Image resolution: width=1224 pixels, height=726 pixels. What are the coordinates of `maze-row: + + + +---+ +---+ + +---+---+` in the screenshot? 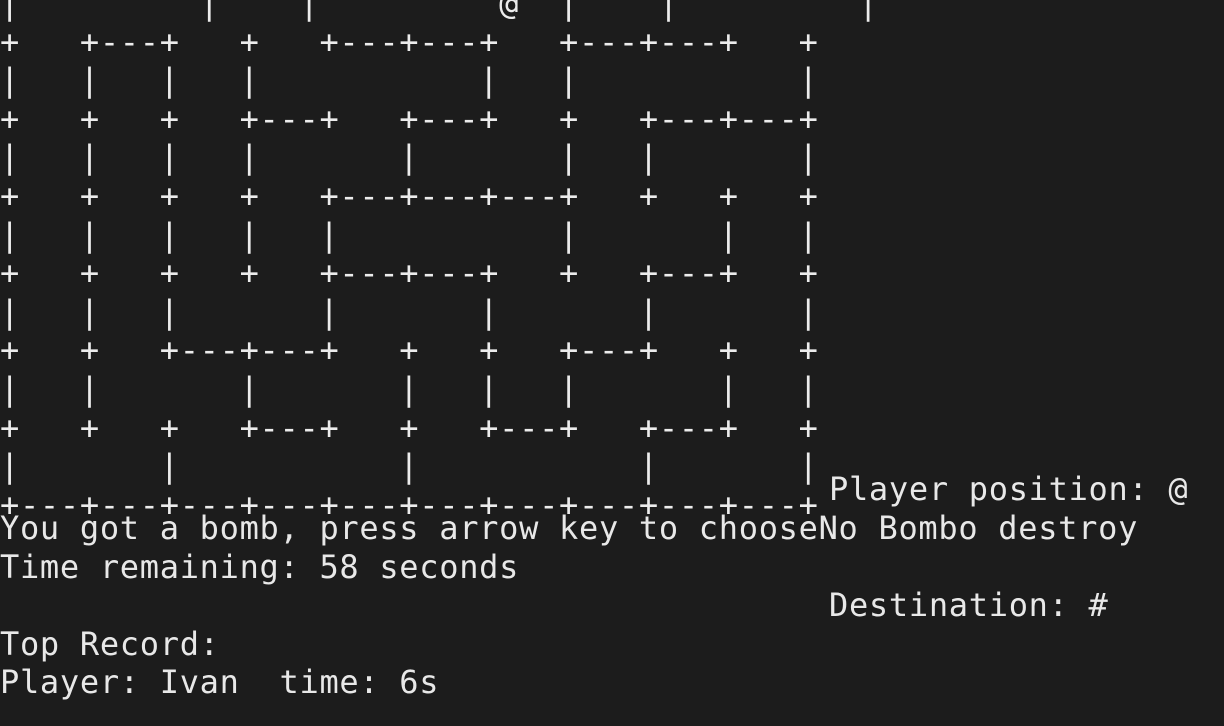 It's located at (409, 118).